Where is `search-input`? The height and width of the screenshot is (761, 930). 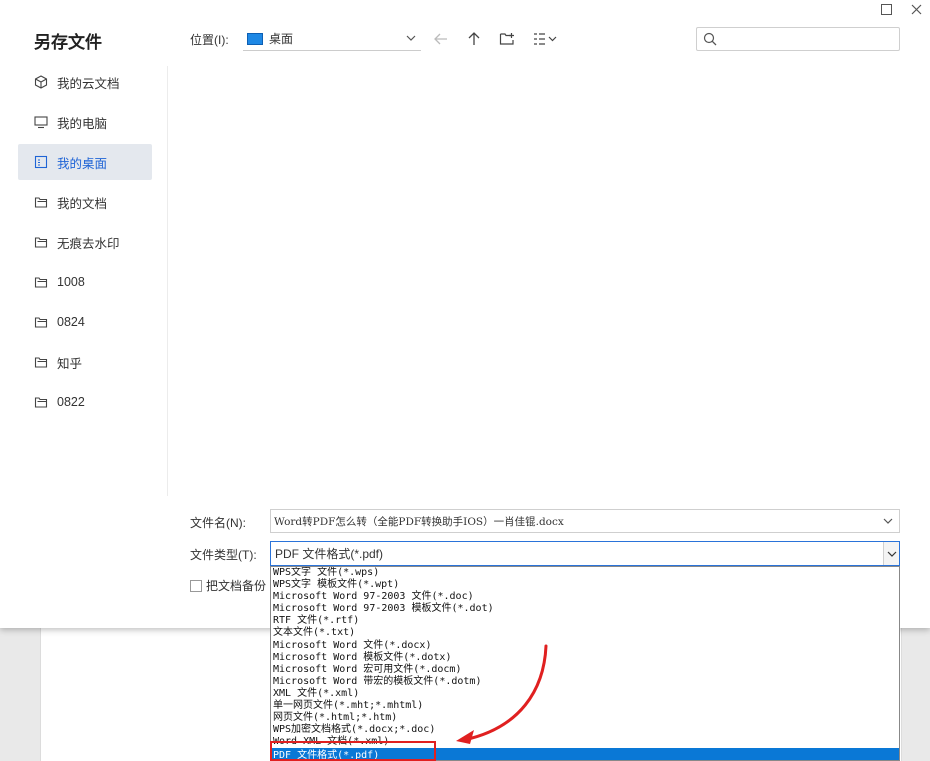
search-input is located at coordinates (798, 39).